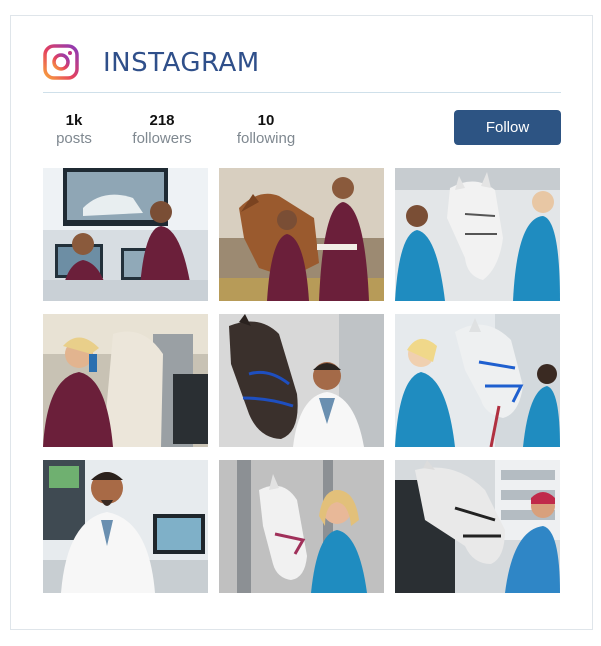  What do you see at coordinates (74, 138) in the screenshot?
I see `posts-label: posts` at bounding box center [74, 138].